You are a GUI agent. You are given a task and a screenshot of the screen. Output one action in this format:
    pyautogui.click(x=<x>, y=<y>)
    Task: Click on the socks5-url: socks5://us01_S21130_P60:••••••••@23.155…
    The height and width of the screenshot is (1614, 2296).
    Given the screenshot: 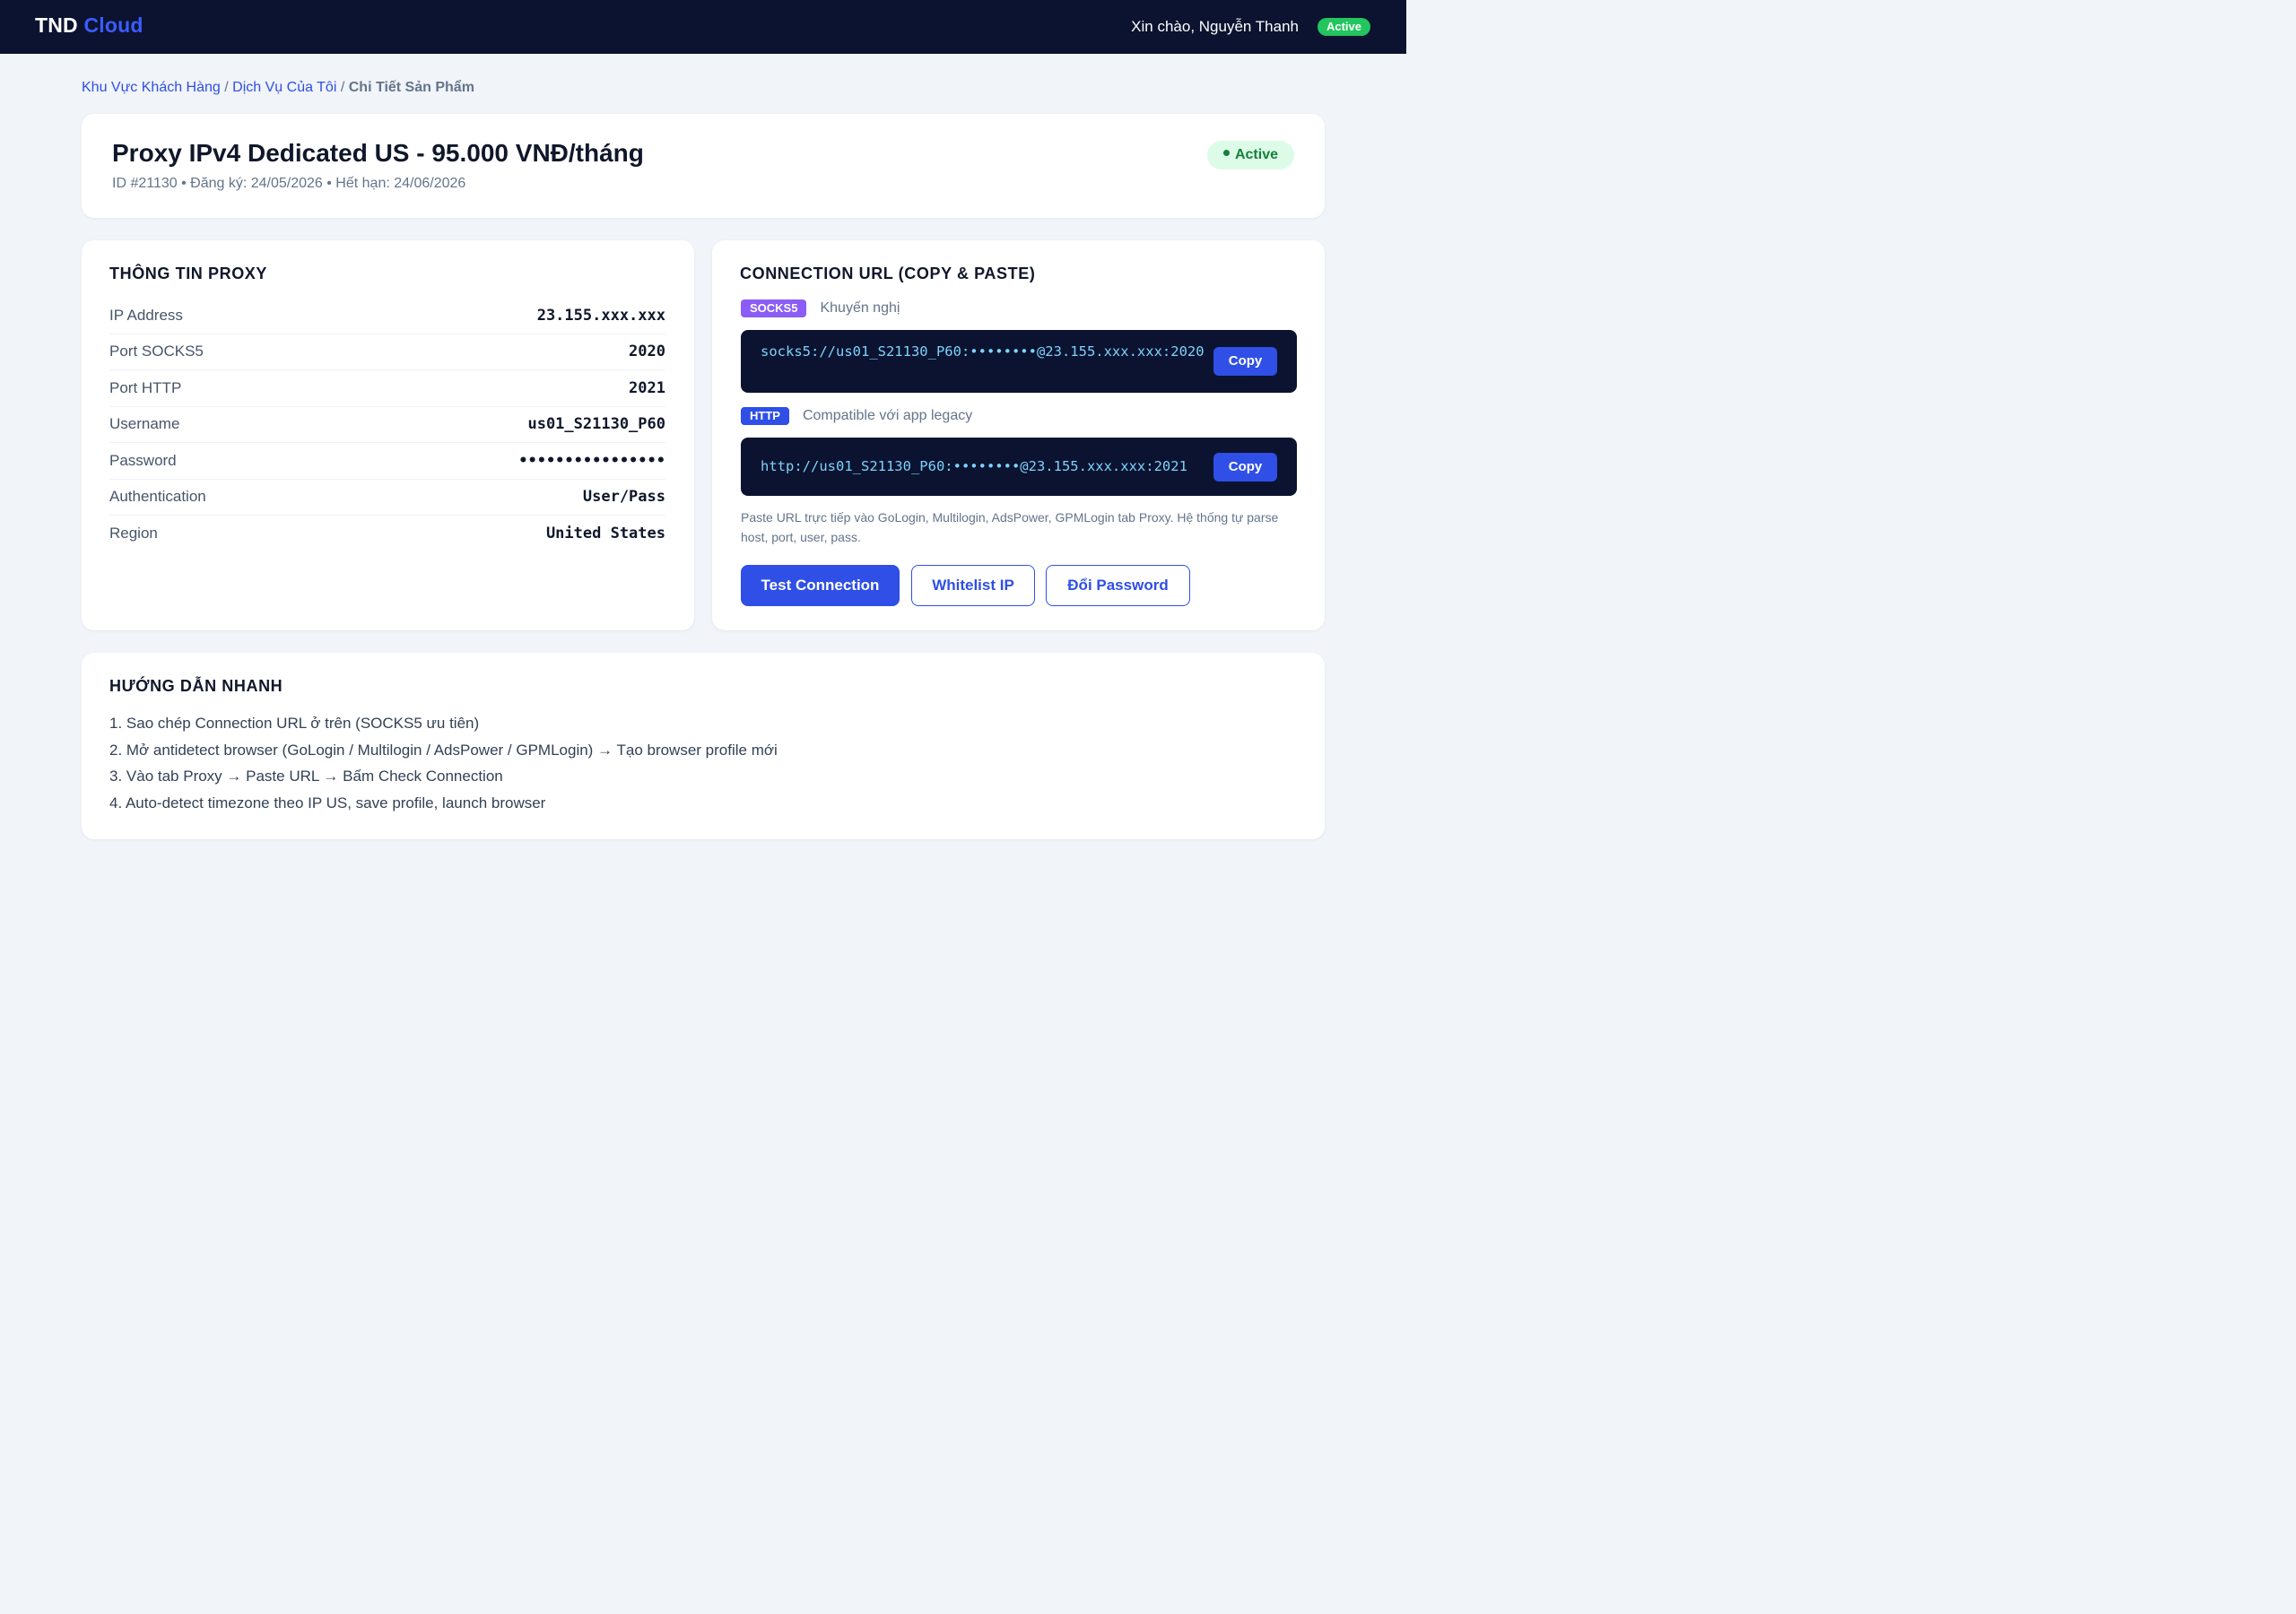 What is the action you would take?
    pyautogui.click(x=985, y=351)
    